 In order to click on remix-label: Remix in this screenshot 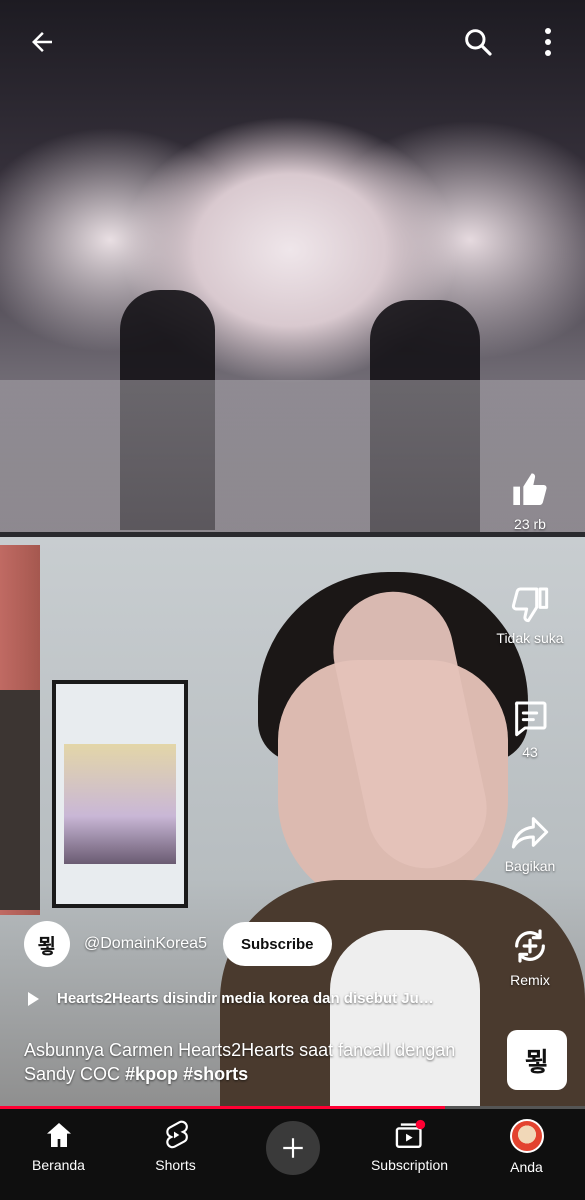, I will do `click(530, 980)`.